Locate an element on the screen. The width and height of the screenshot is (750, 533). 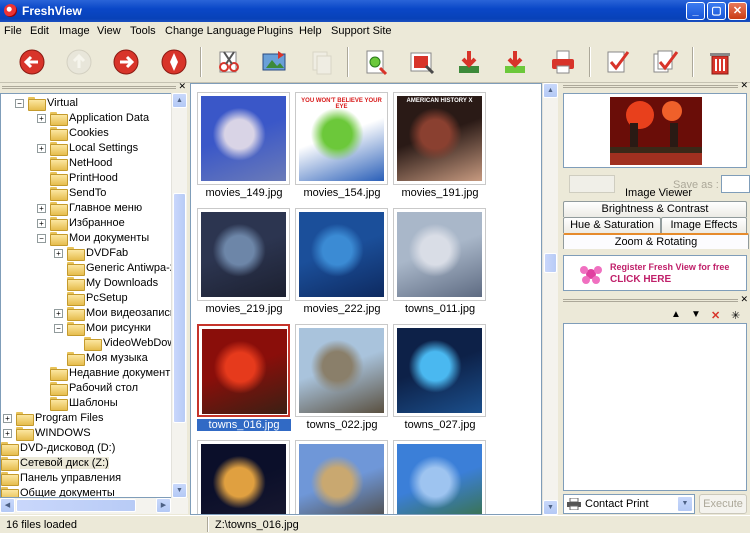
download-button is located at coordinates (469, 62).